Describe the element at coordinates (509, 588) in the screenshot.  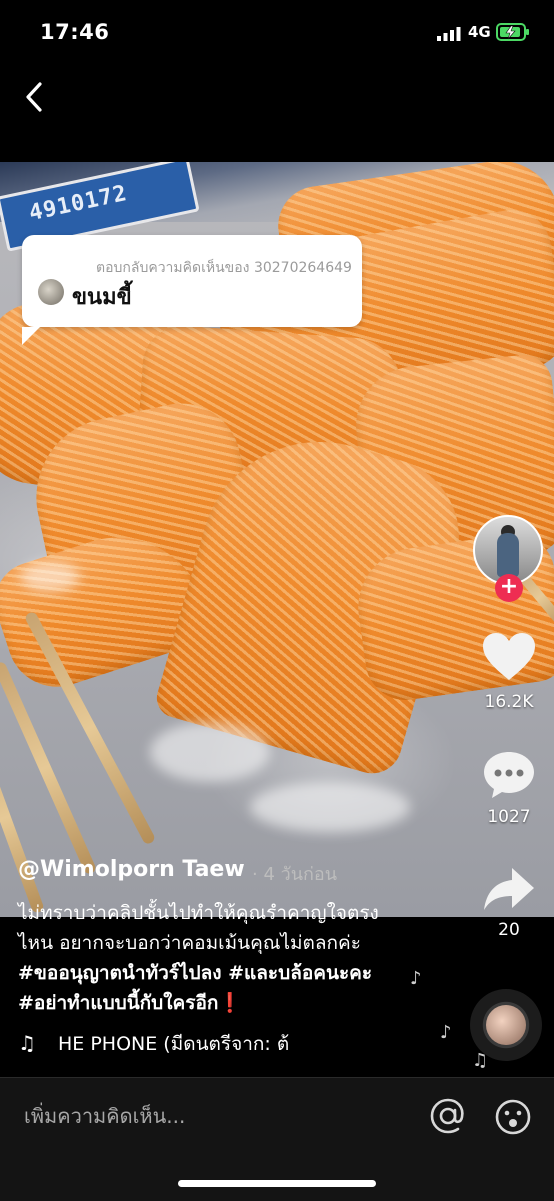
I see `follow-button: +` at that location.